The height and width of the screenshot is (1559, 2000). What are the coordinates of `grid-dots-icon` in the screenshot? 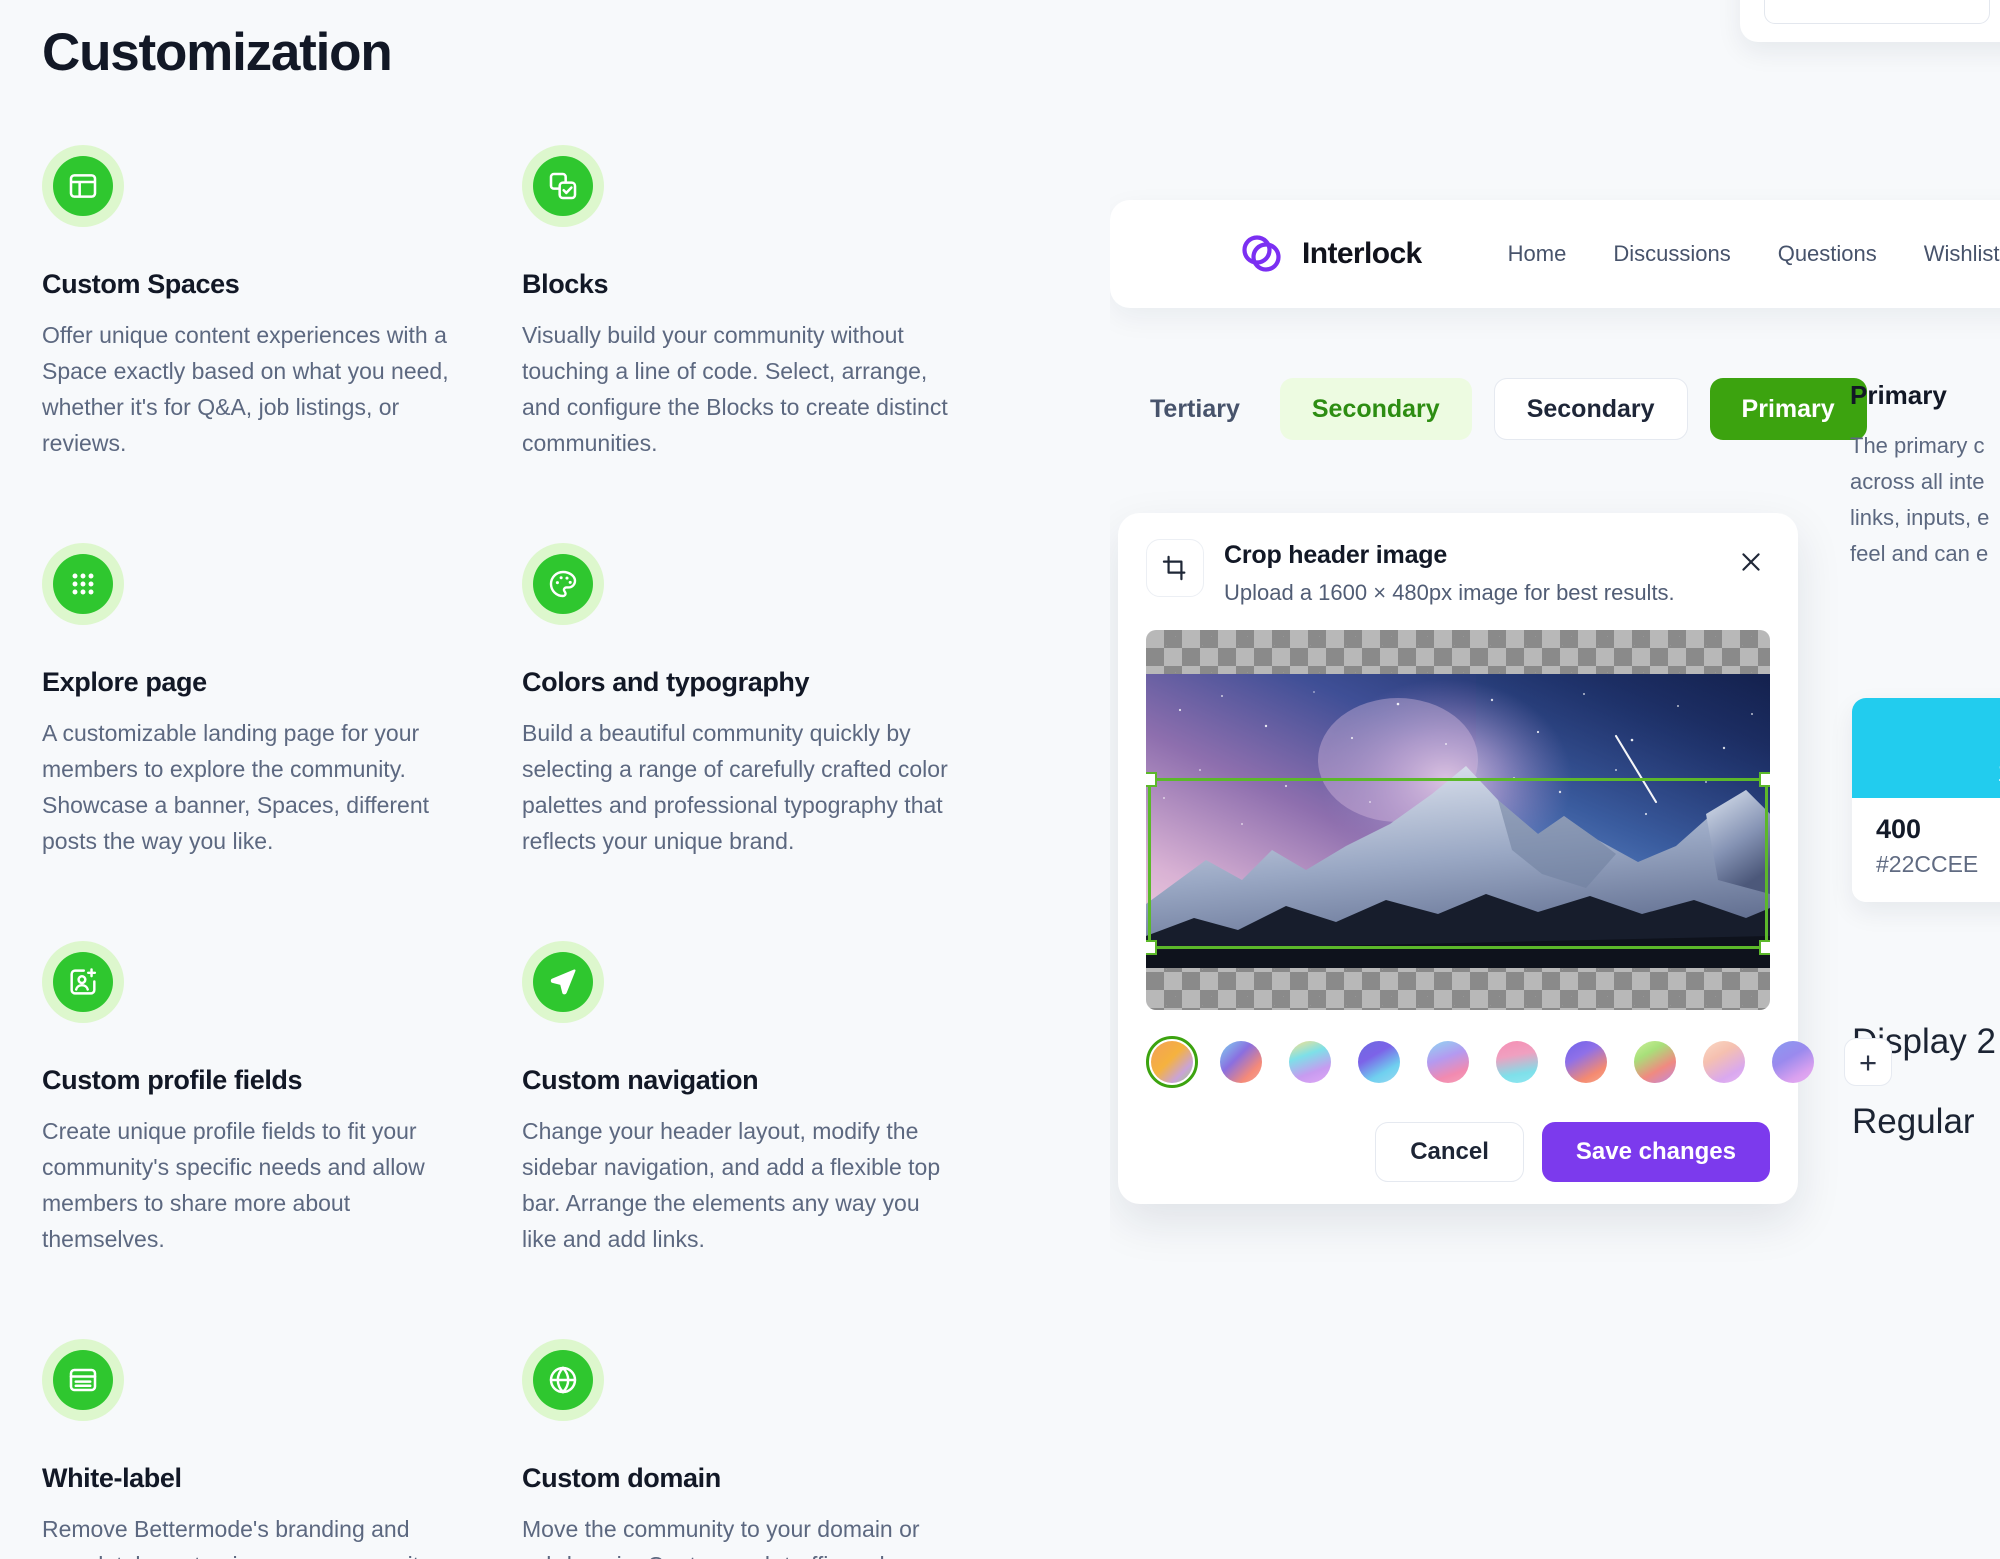 It's located at (83, 584).